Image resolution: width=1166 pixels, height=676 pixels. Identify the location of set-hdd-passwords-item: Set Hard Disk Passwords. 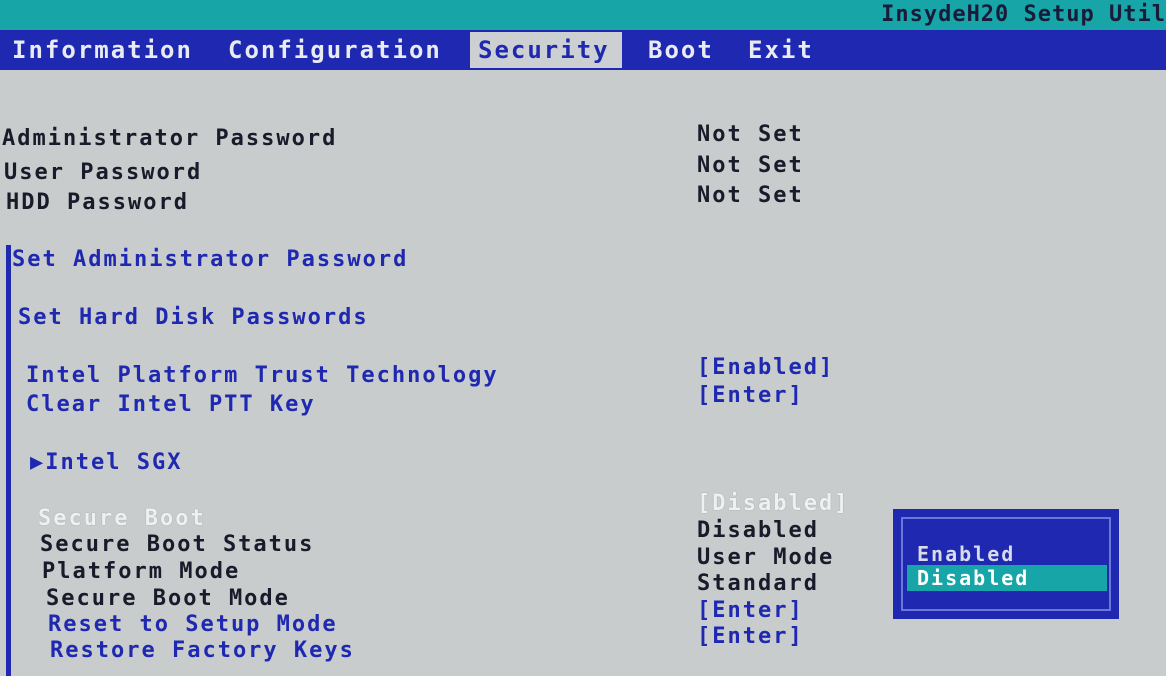
(193, 317).